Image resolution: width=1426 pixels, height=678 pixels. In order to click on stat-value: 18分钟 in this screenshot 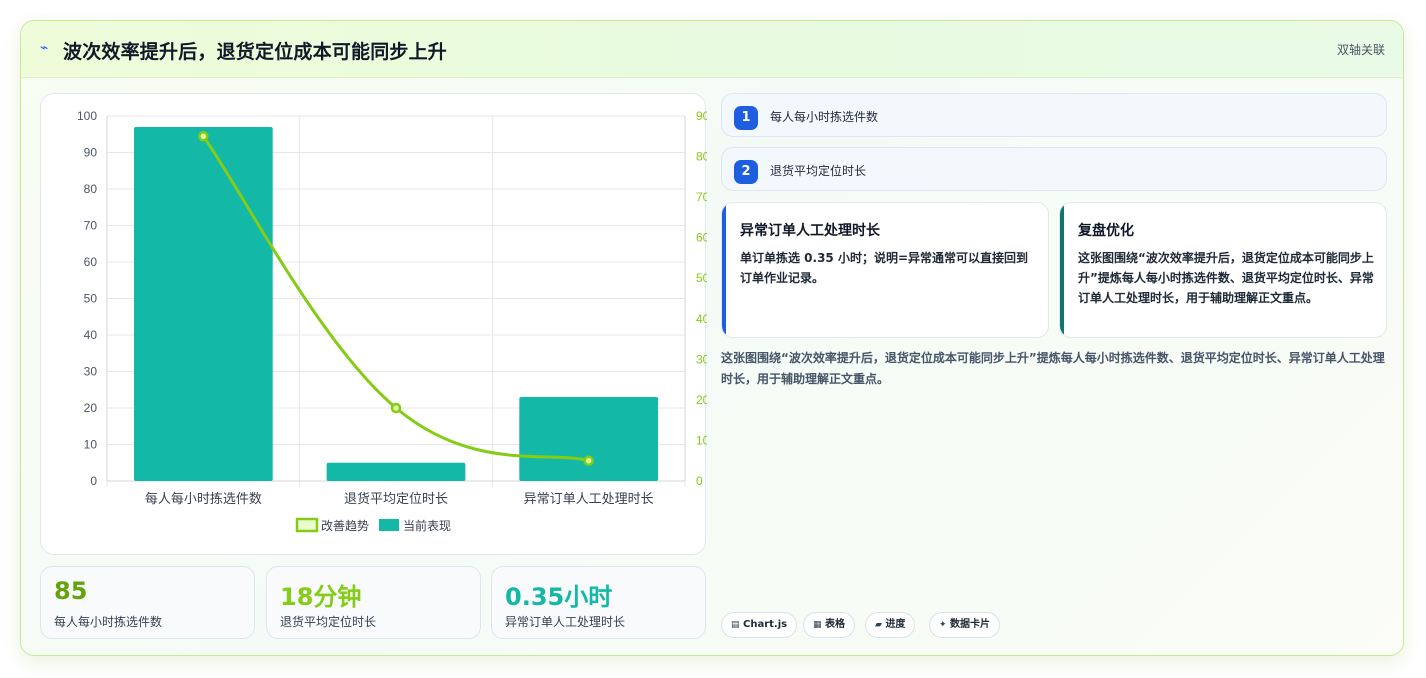, I will do `click(321, 597)`.